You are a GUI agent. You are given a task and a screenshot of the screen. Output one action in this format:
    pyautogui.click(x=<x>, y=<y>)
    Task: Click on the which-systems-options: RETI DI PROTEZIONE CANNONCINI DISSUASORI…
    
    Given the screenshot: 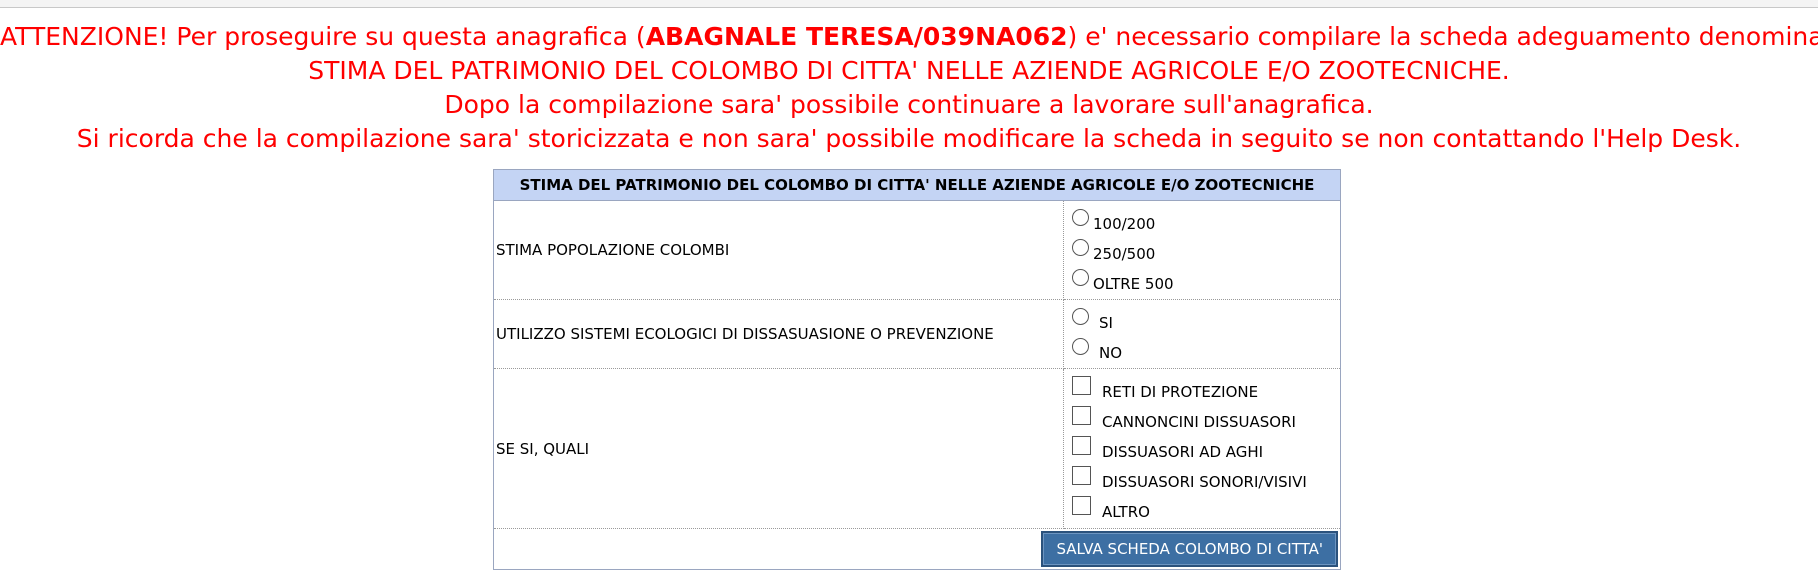 What is the action you would take?
    pyautogui.click(x=1202, y=448)
    